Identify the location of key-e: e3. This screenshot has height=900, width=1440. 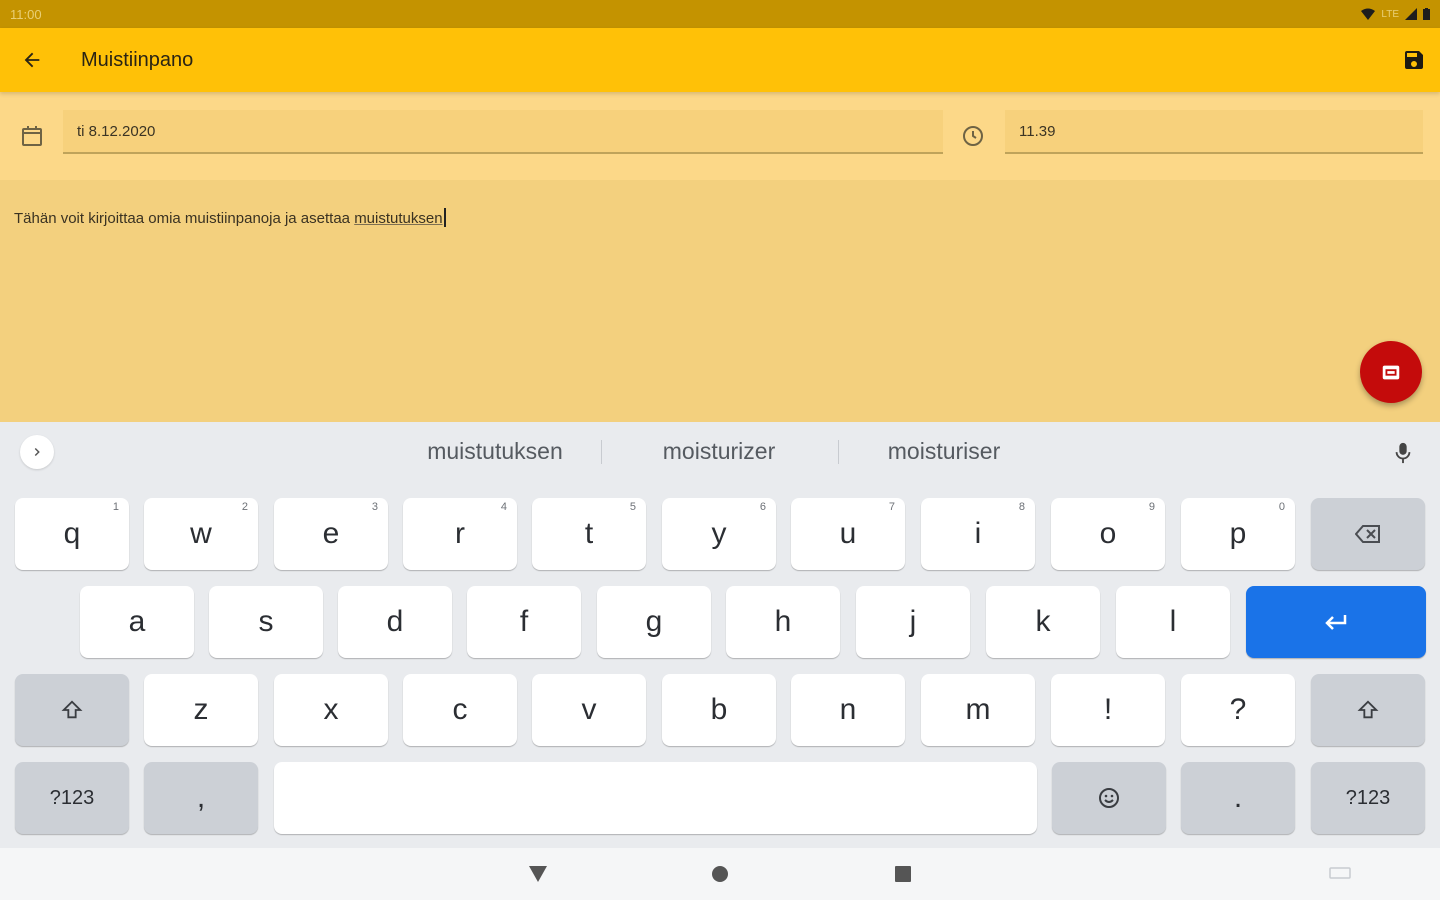
(331, 534).